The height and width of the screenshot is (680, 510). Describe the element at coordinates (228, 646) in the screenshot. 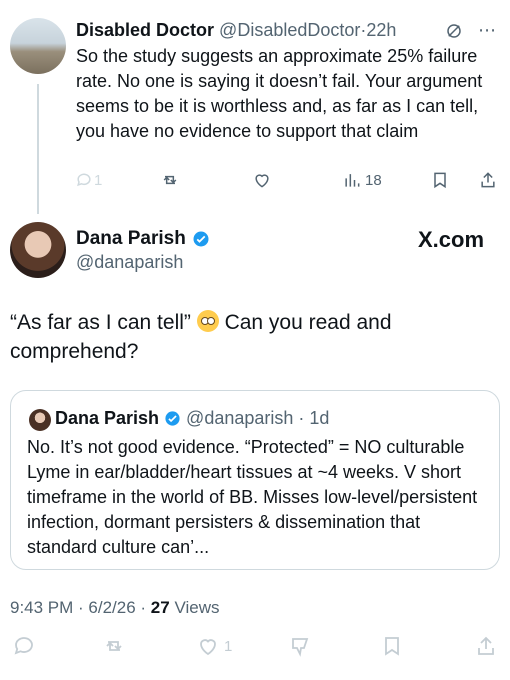

I see `like-count: 1` at that location.